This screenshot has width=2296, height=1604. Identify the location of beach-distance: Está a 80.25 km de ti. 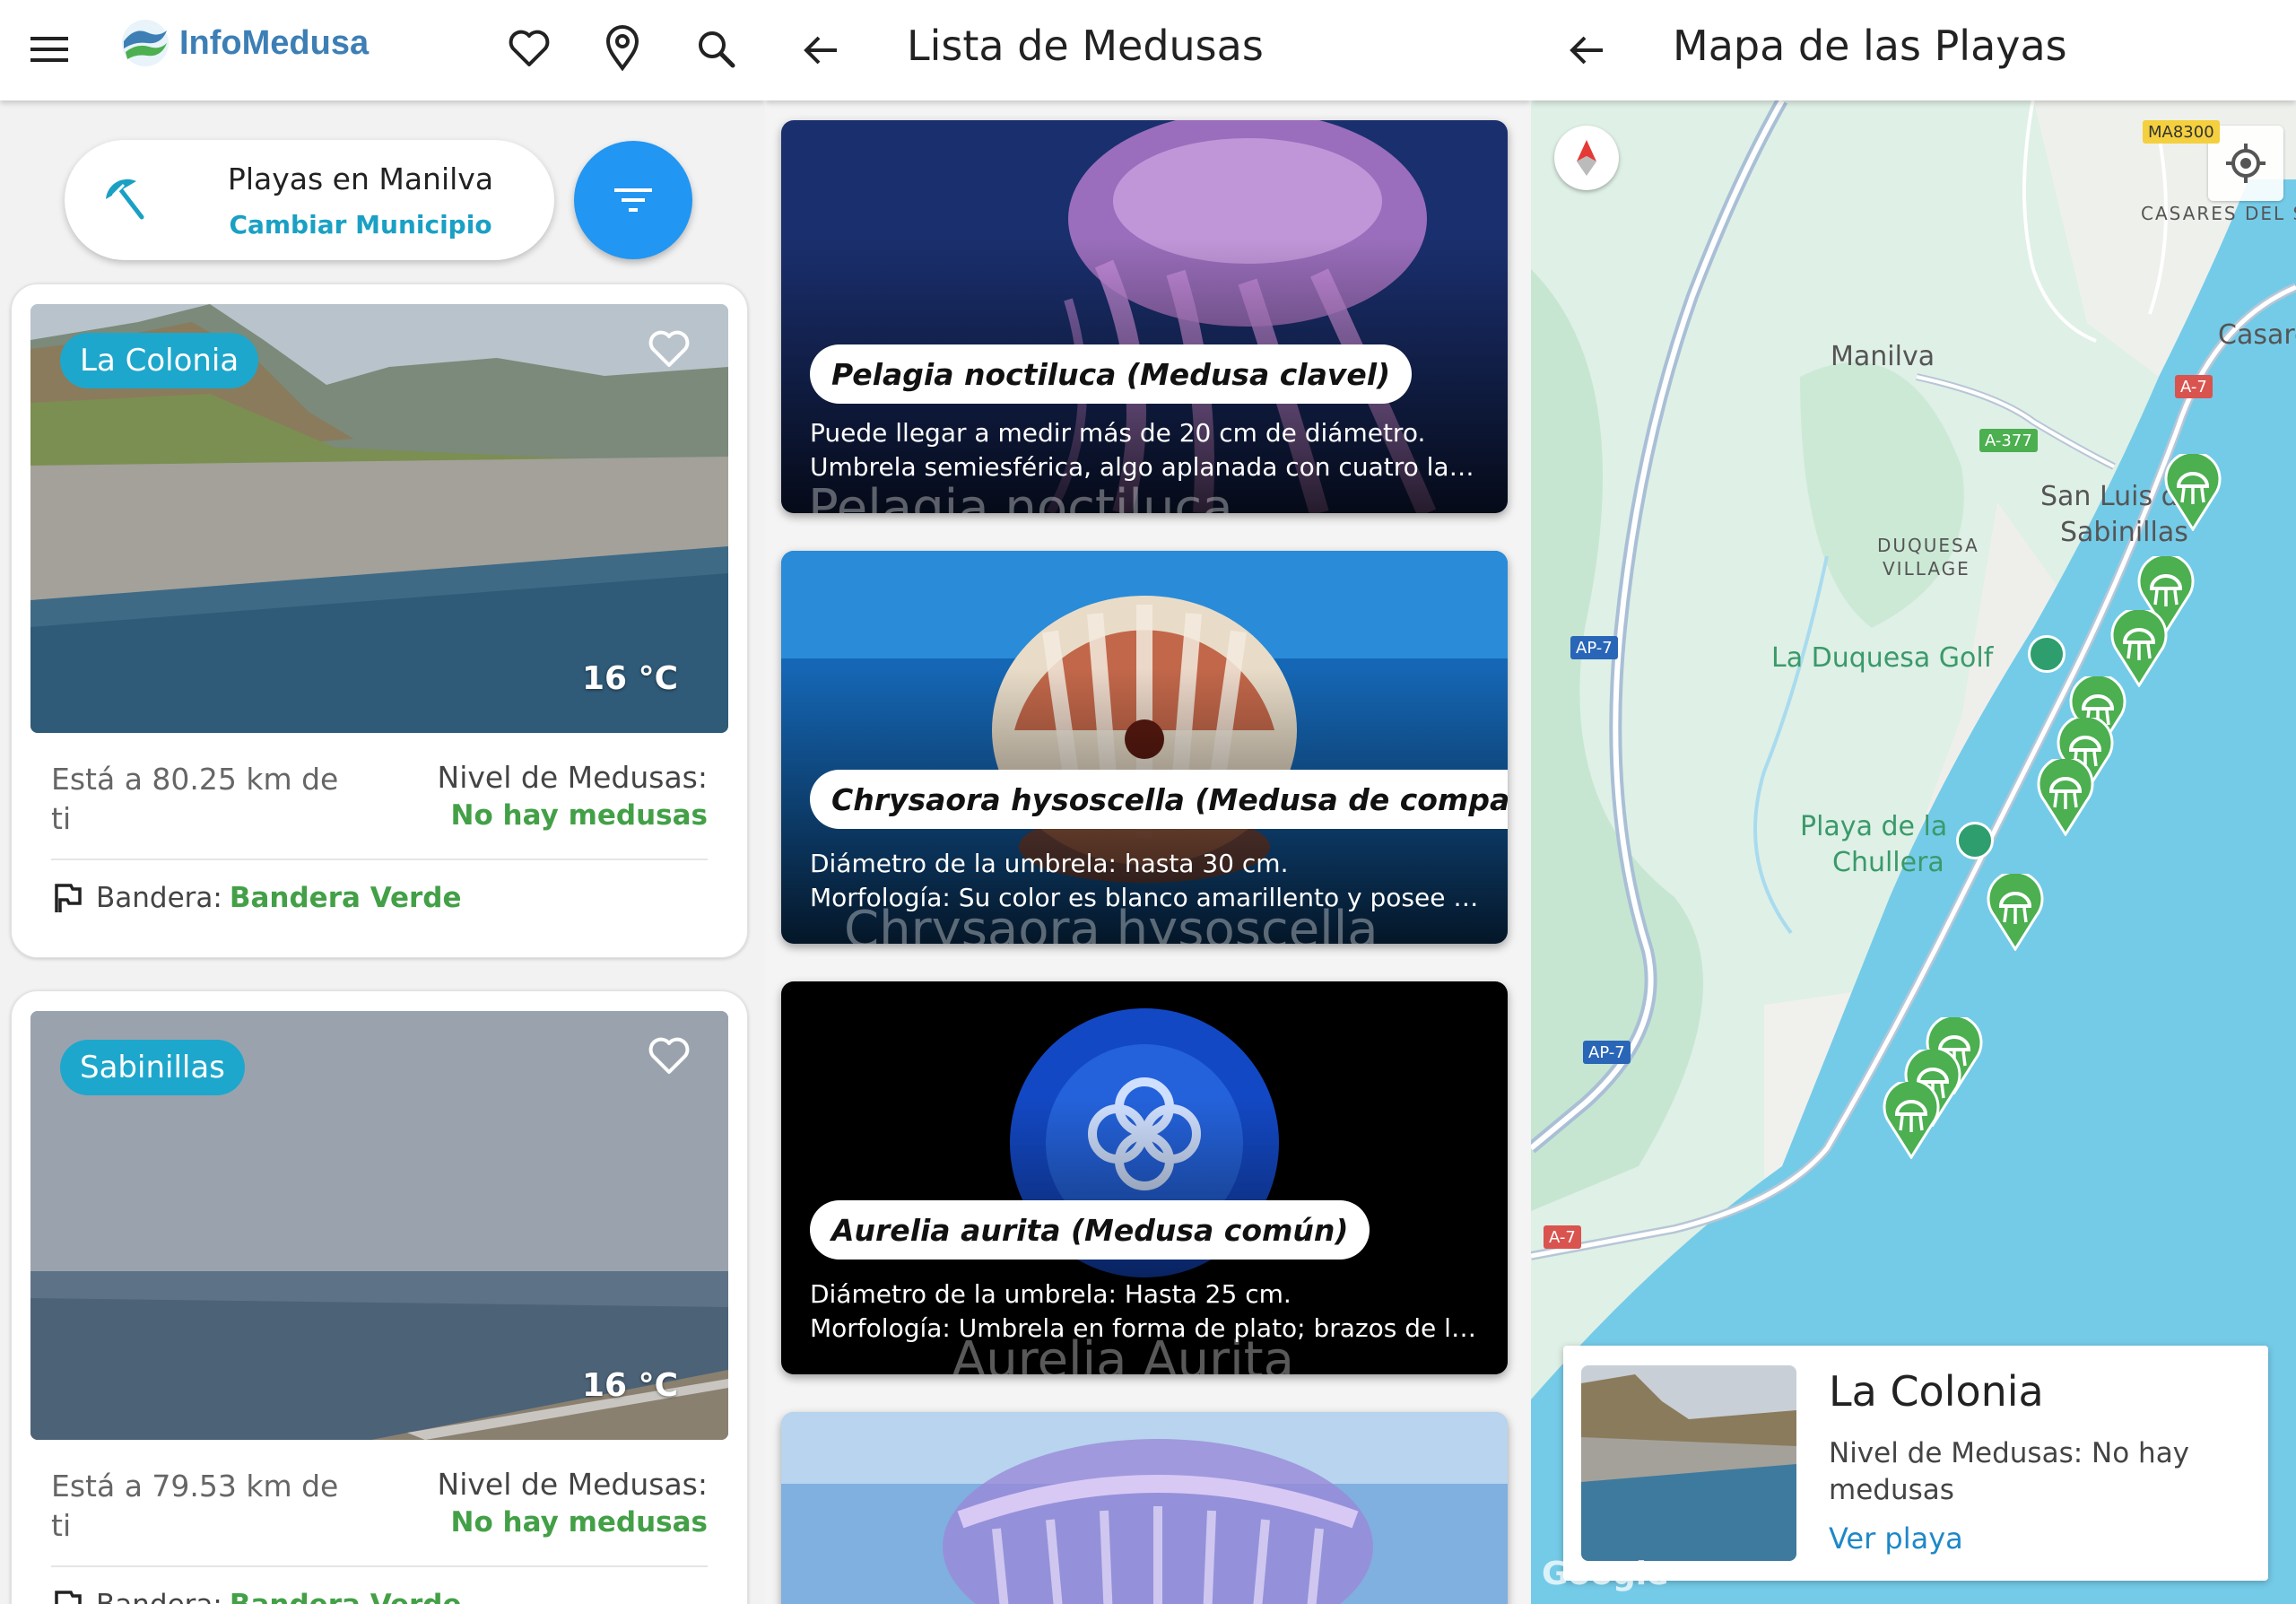
(195, 799).